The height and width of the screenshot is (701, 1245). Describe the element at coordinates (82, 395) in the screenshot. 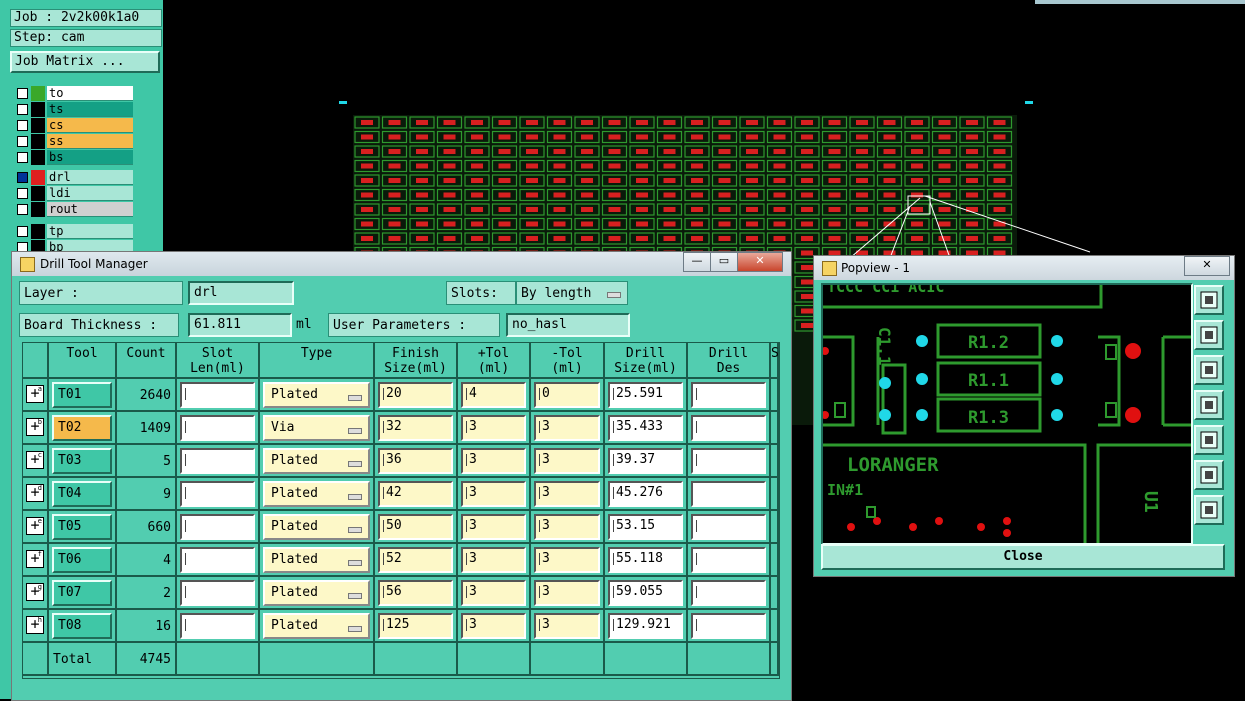

I see `tool-button-t01: T01` at that location.